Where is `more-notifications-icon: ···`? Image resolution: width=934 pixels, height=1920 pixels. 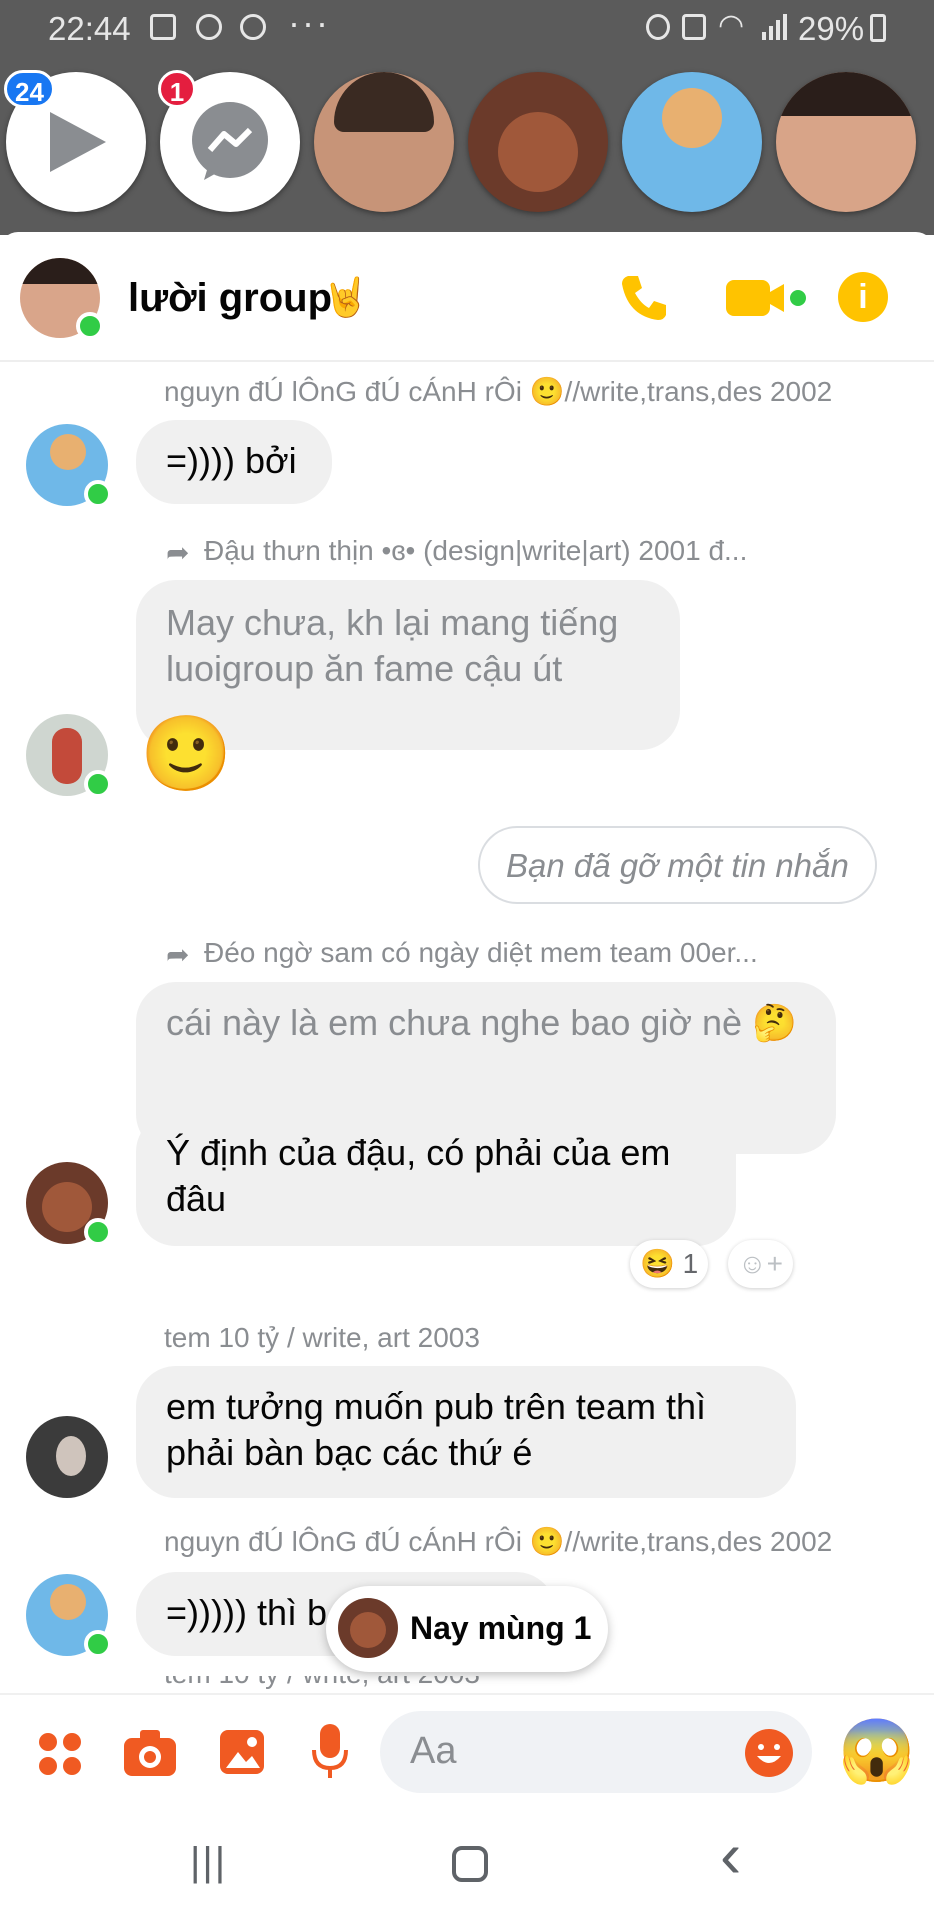 more-notifications-icon: ··· is located at coordinates (309, 22).